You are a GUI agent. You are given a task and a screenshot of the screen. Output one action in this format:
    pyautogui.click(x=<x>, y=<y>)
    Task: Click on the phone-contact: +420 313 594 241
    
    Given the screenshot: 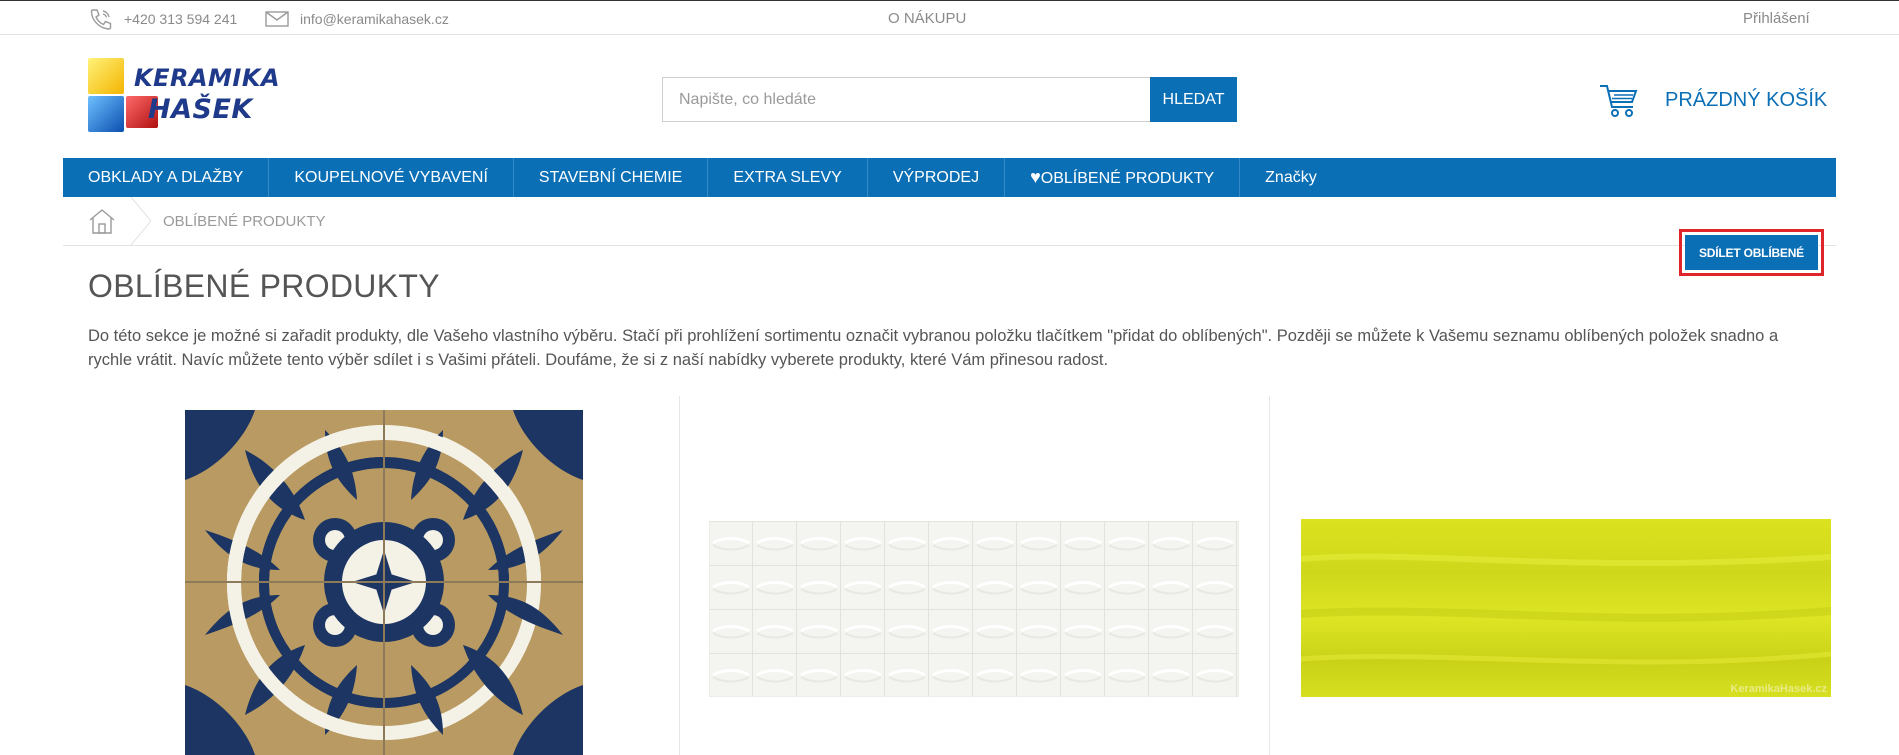 What is the action you would take?
    pyautogui.click(x=162, y=19)
    